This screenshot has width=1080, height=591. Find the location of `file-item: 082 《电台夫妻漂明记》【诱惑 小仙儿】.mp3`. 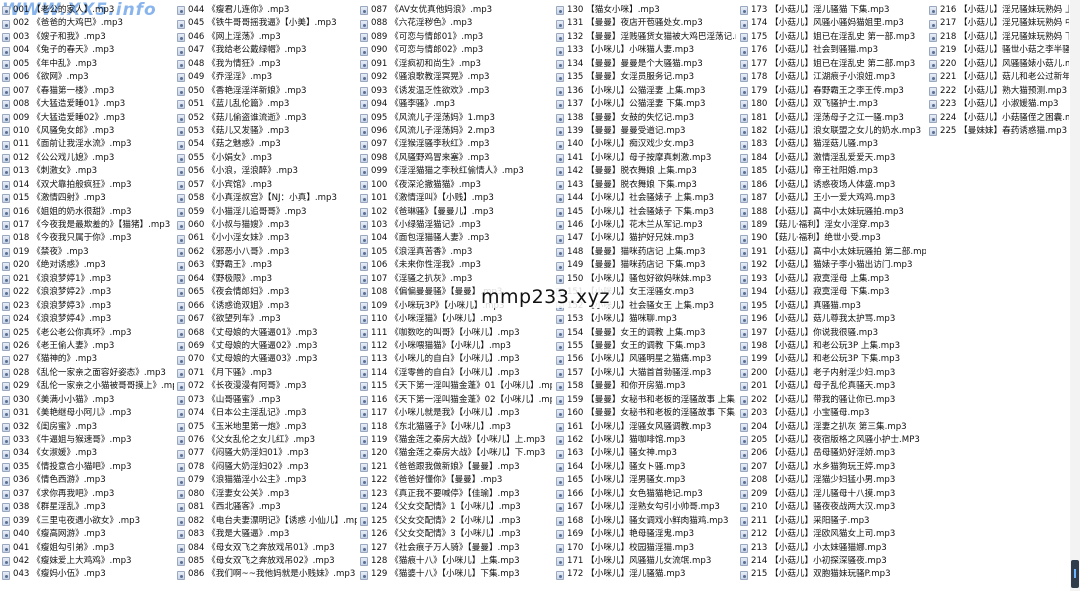

file-item: 082 《电台夫妻漂明记》【诱惑 小仙儿】.mp3 is located at coordinates (267, 521).